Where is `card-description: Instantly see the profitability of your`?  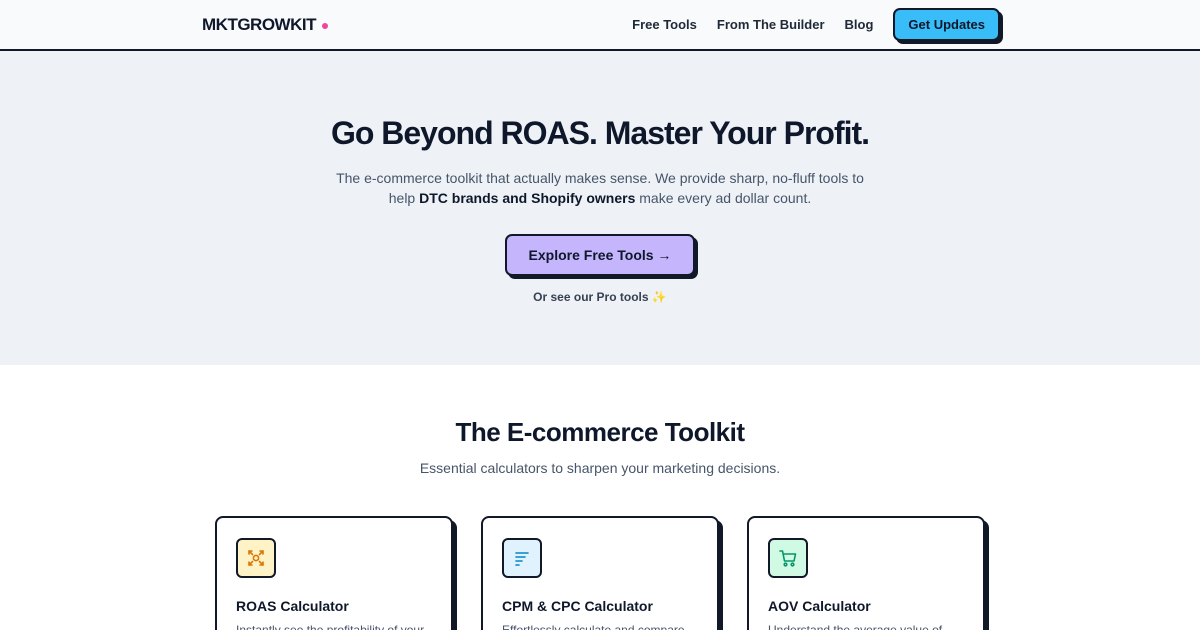 card-description: Instantly see the profitability of your is located at coordinates (330, 626).